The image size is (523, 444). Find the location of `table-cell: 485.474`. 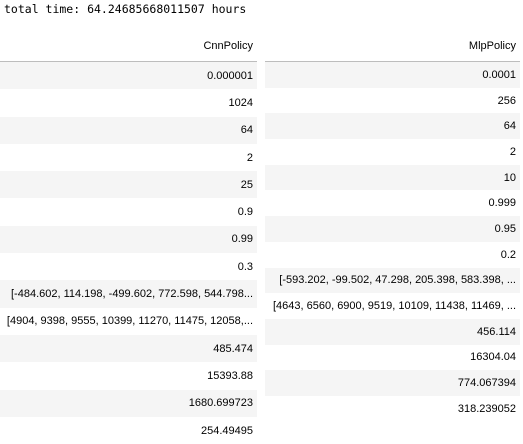

table-cell: 485.474 is located at coordinates (128, 348).